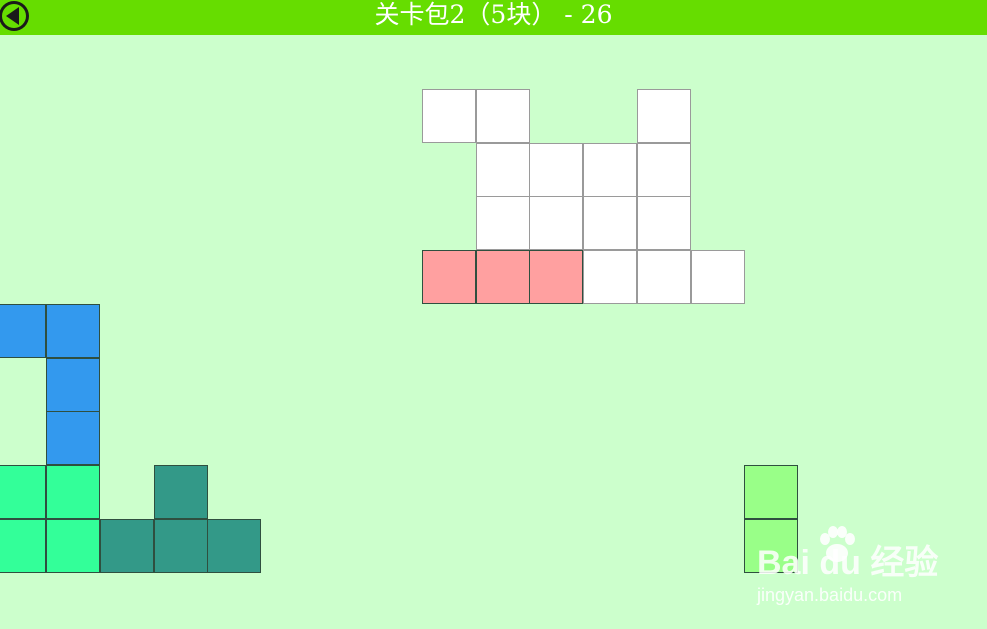 The width and height of the screenshot is (987, 629). Describe the element at coordinates (771, 492) in the screenshot. I see `lightgreen-piece-cell` at that location.